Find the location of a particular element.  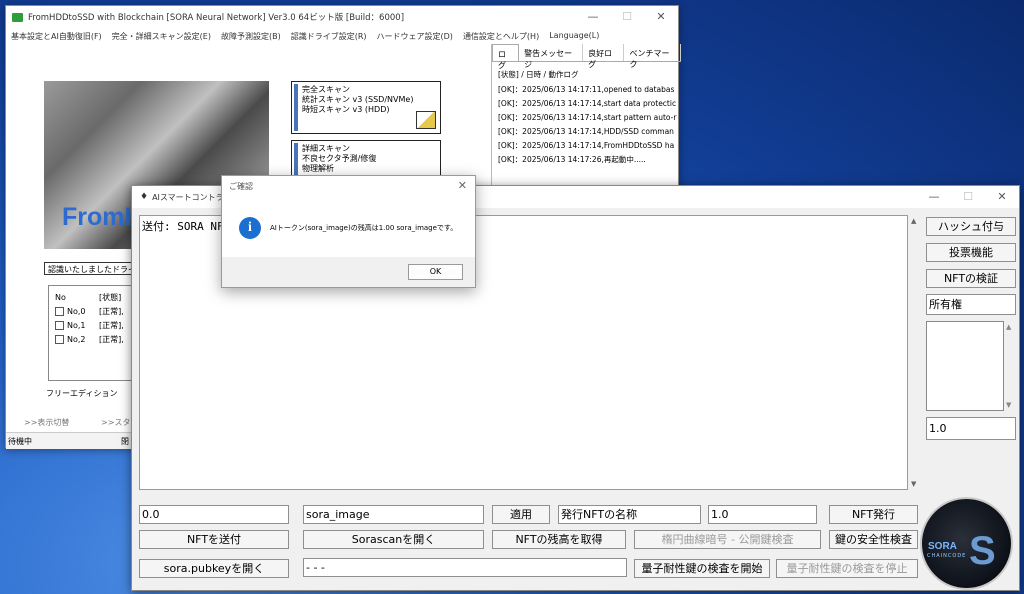

stat-scan-label: 統計スキャン v3 (SSD/NVMe) is located at coordinates (358, 99).